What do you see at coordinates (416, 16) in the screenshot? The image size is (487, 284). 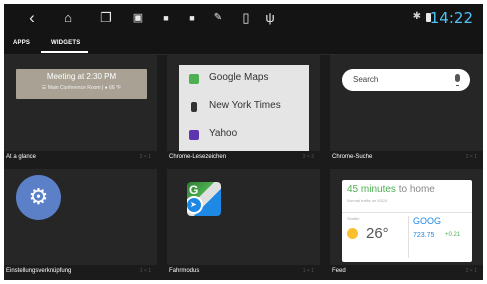 I see `bluetooth-icon: ✱` at bounding box center [416, 16].